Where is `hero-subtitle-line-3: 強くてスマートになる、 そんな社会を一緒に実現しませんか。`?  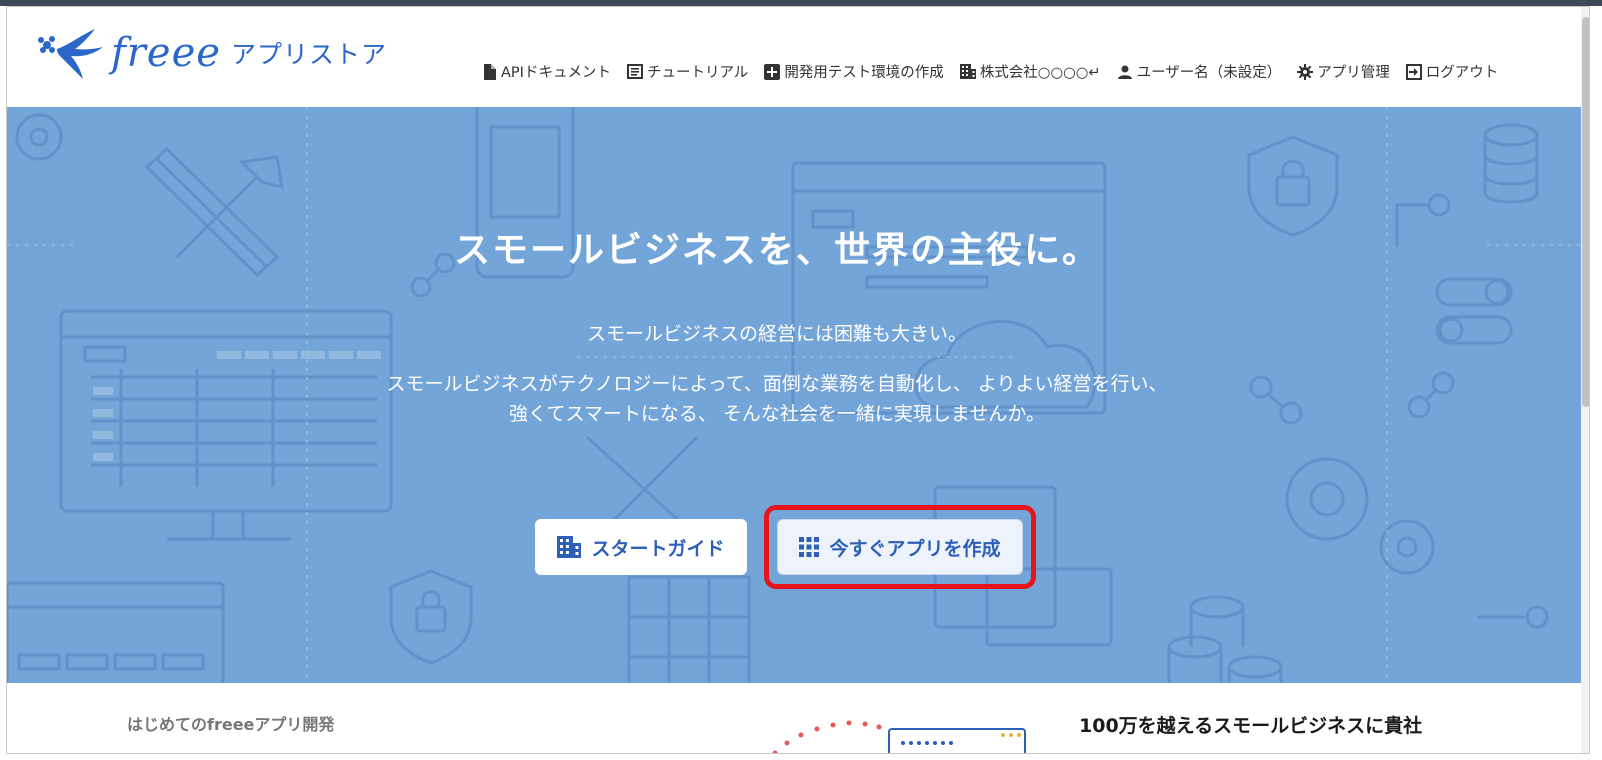
hero-subtitle-line-3: 強くてスマートになる、 そんな社会を一緒に実現しませんか。 is located at coordinates (777, 414).